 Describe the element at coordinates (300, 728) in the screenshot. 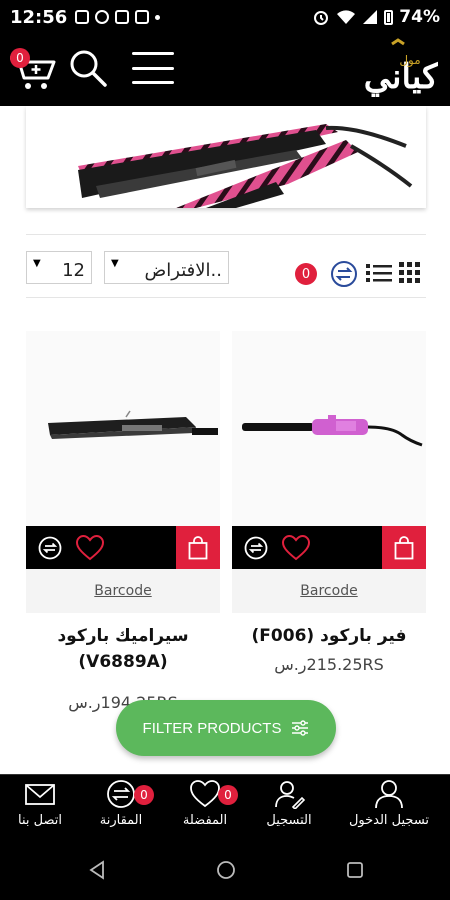

I see `sliders-icon` at that location.